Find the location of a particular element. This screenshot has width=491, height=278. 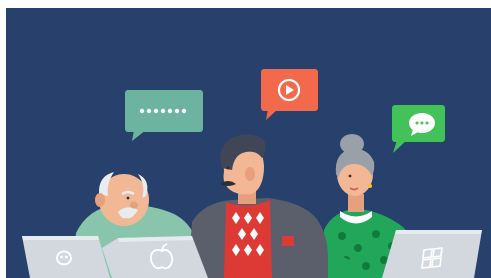

laptop-right is located at coordinates (432, 254).